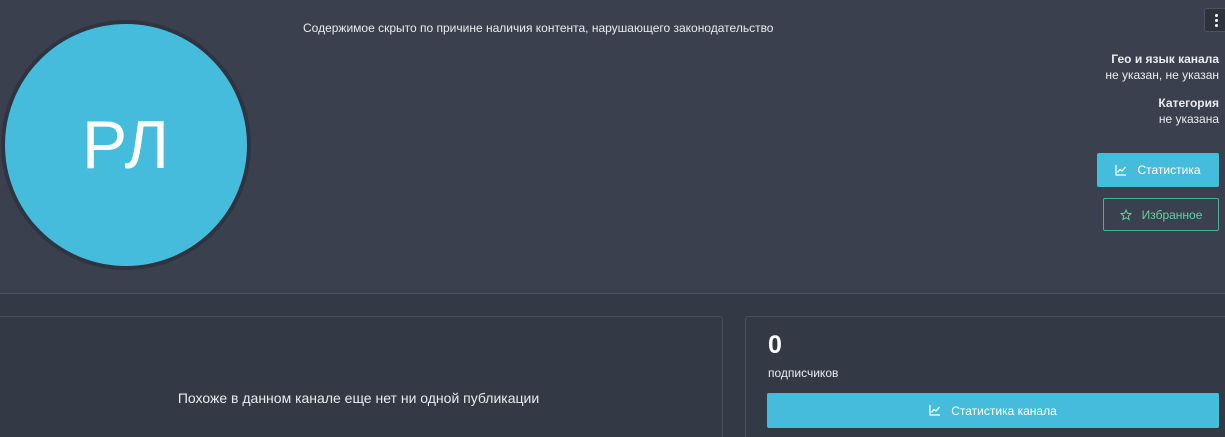  Describe the element at coordinates (1188, 103) in the screenshot. I see `category-label: Категория` at that location.